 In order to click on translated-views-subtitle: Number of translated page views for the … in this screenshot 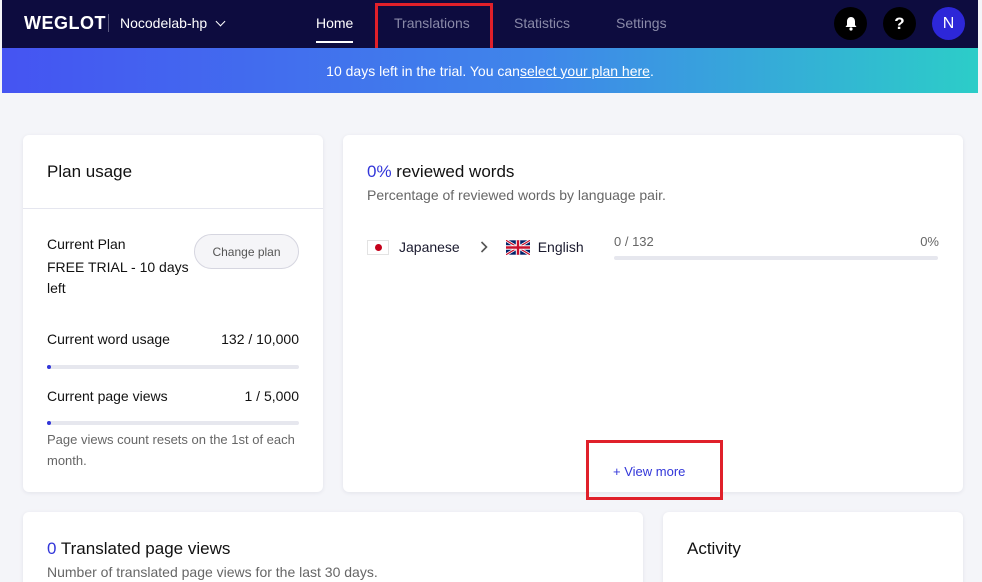, I will do `click(212, 572)`.